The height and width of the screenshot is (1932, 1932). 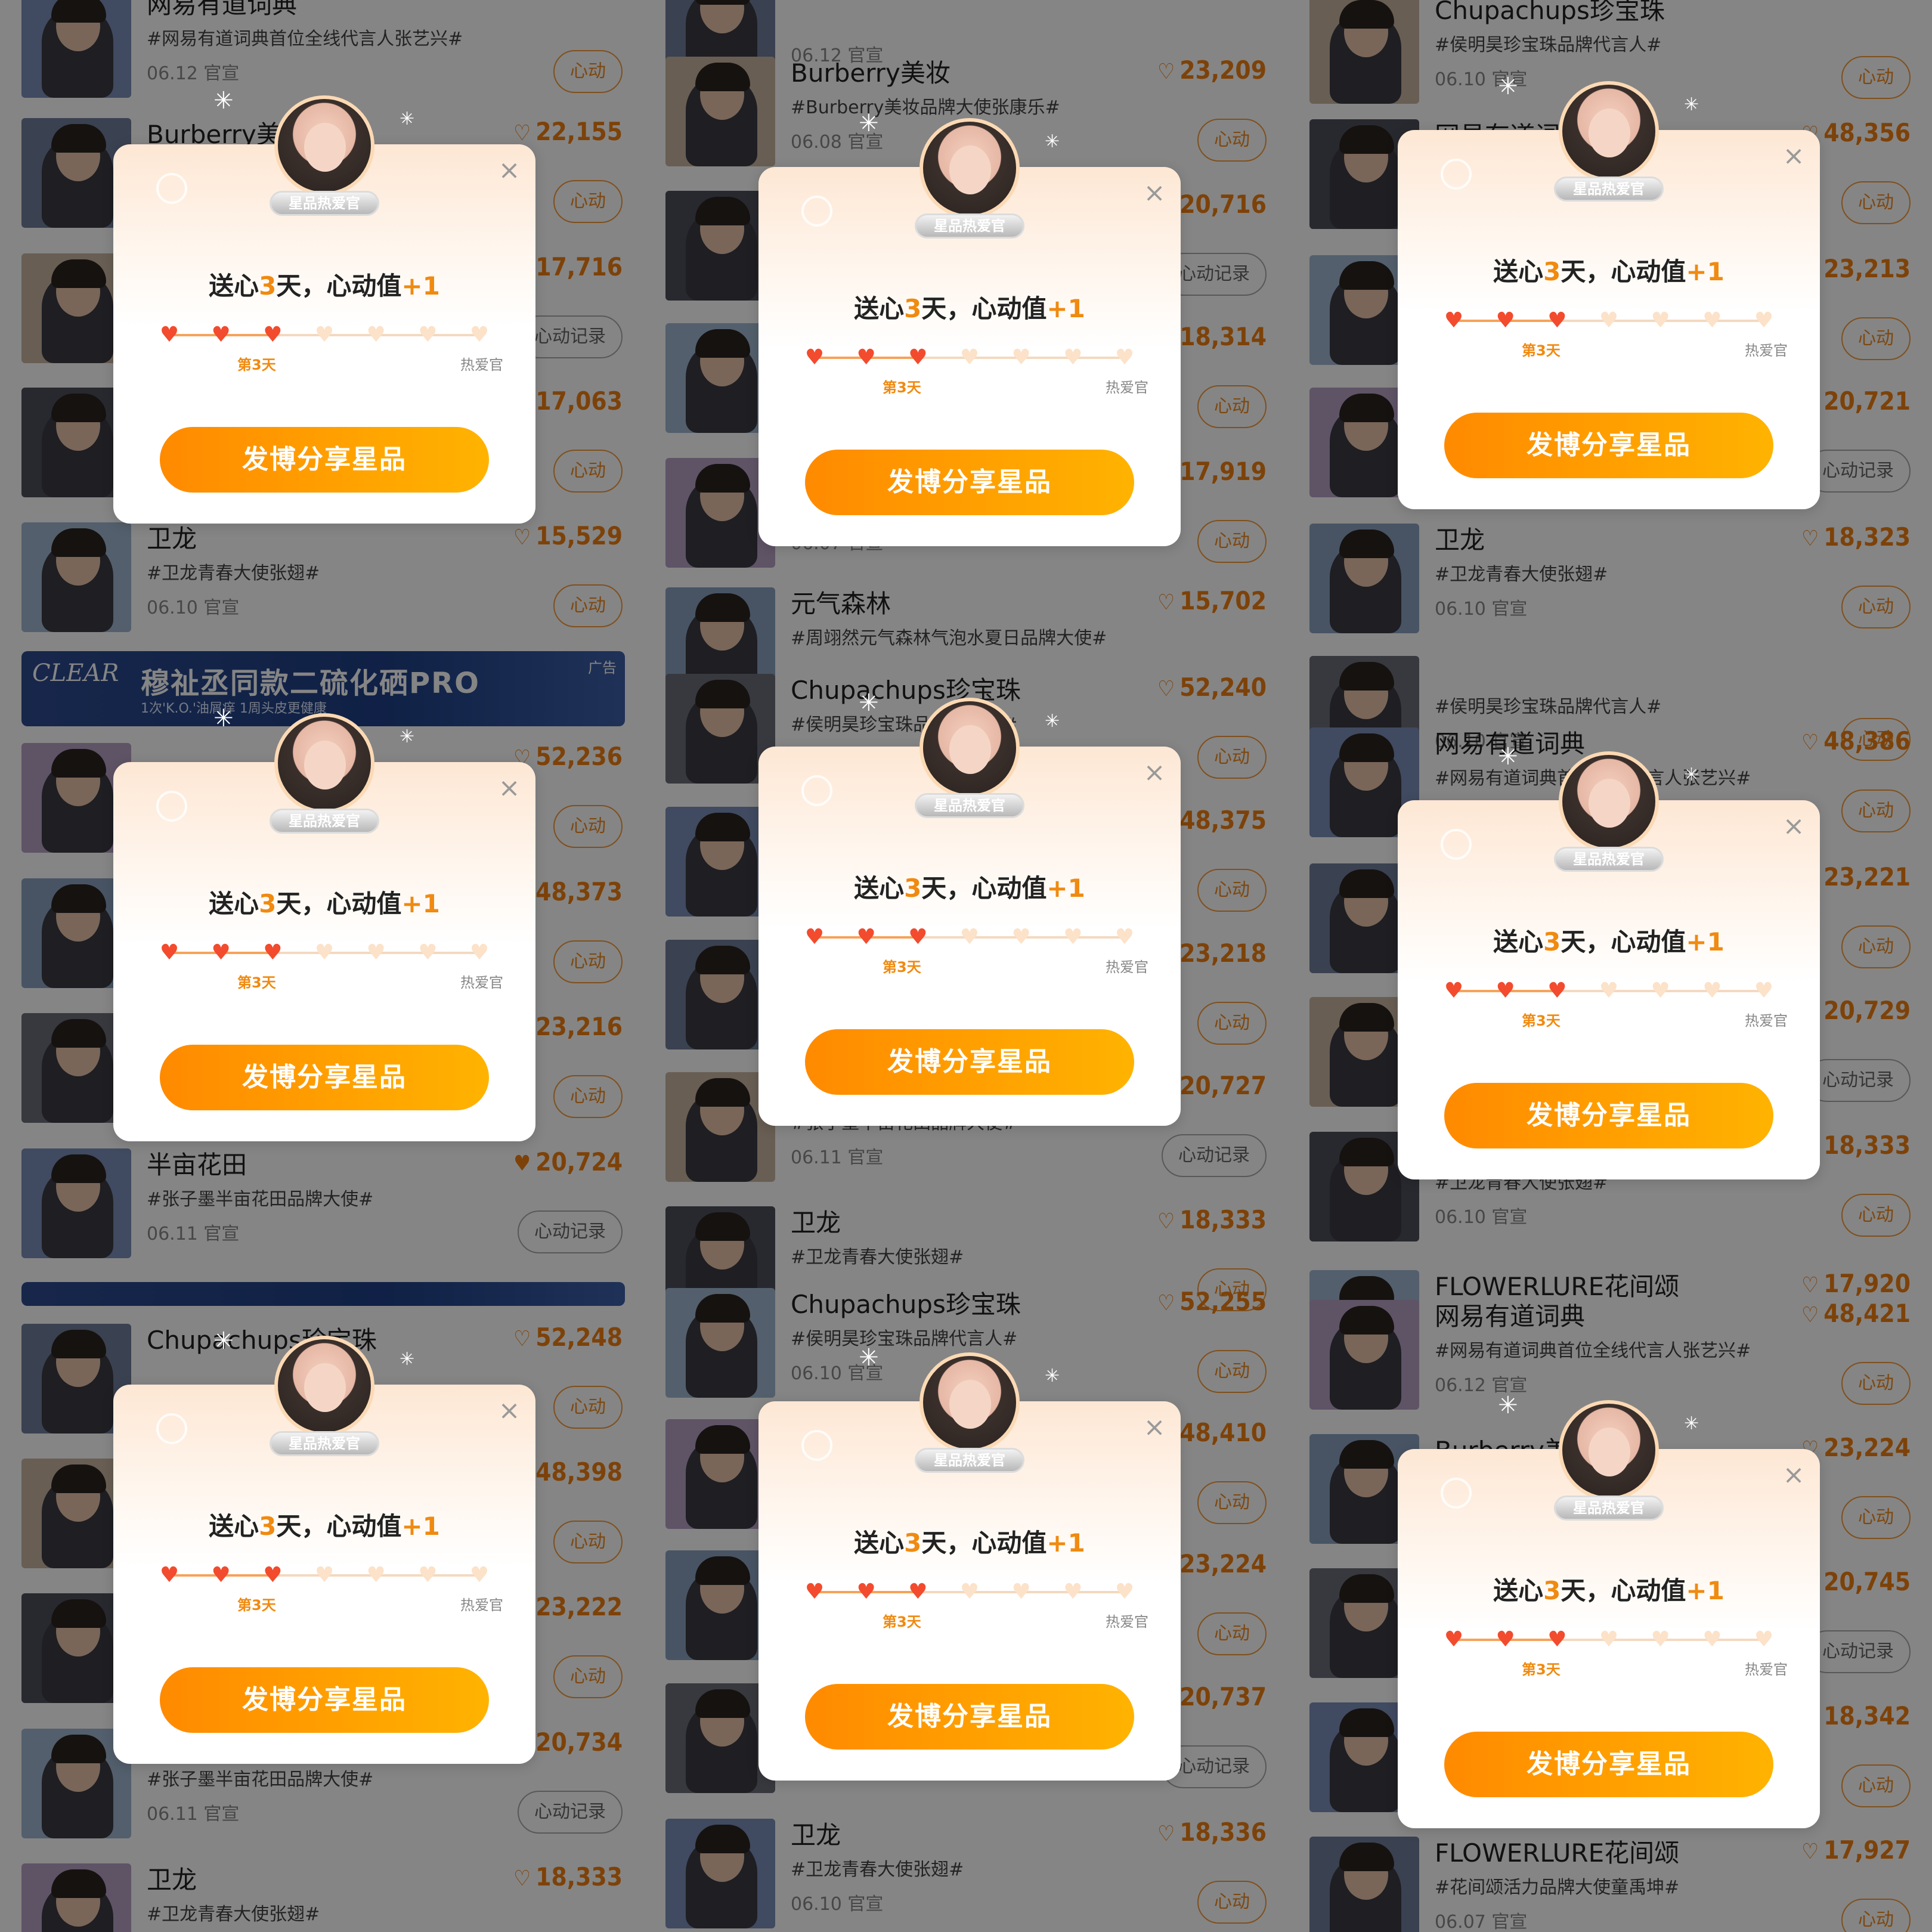 I want to click on ad-banner, so click(x=323, y=1294).